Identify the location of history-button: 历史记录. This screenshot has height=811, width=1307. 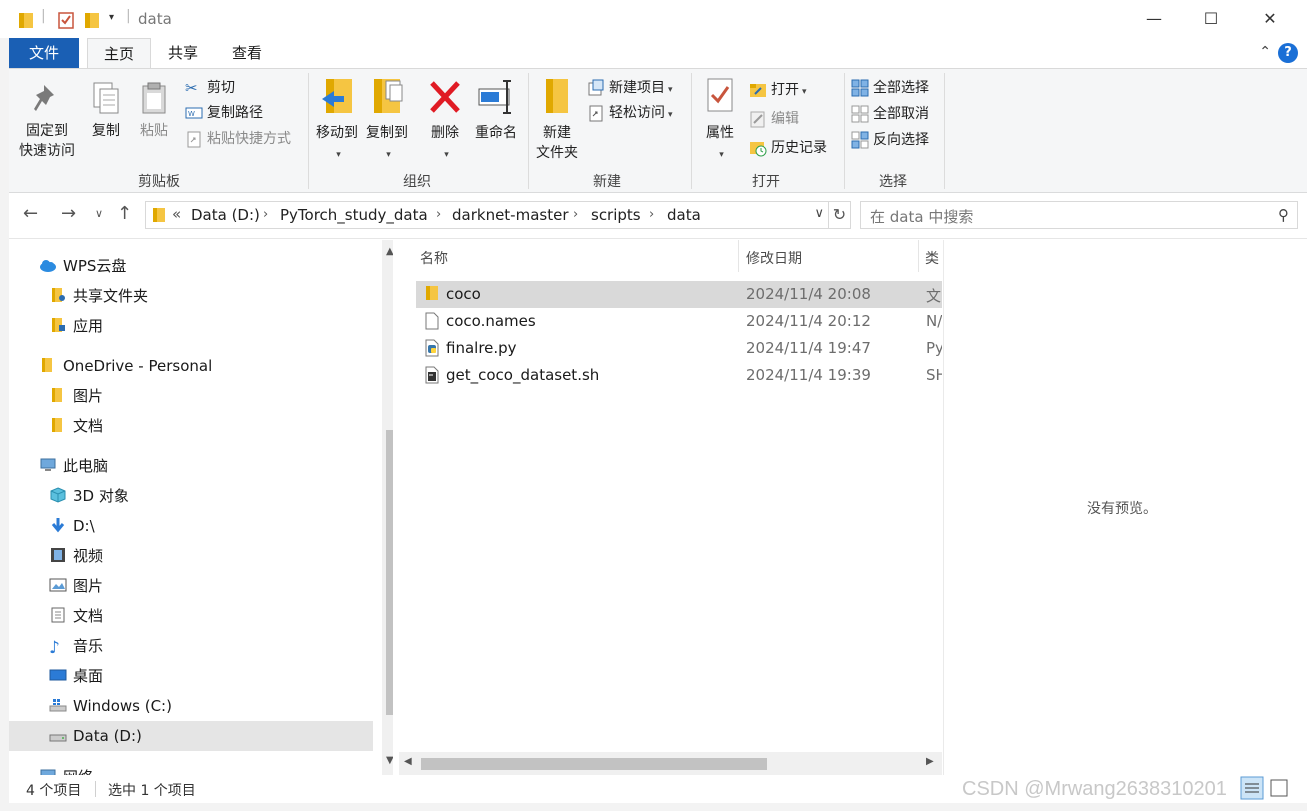
(788, 148).